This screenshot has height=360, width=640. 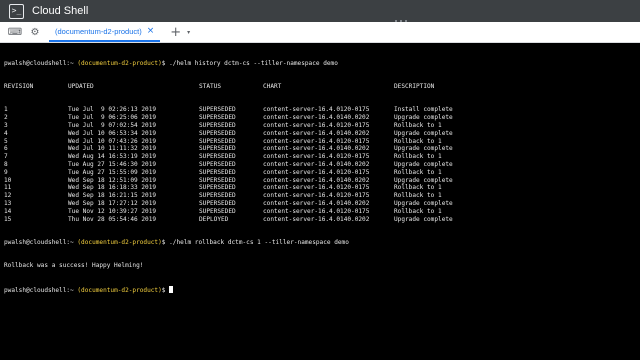 I want to click on table-cell: 13, so click(x=8, y=203).